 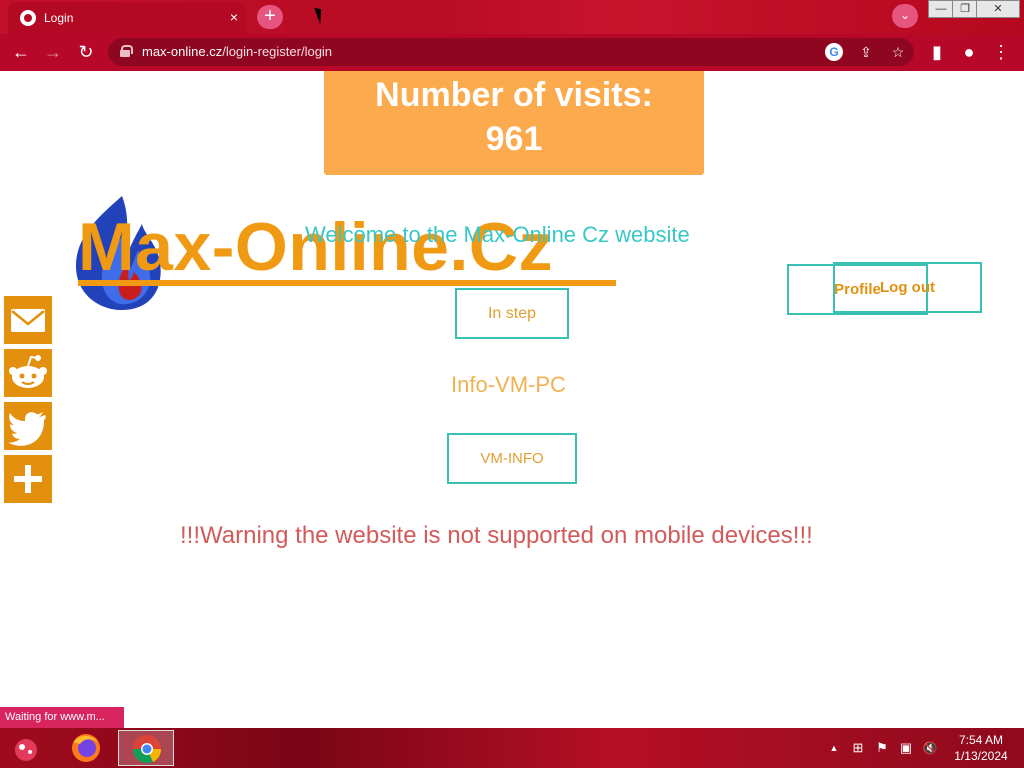 I want to click on clock-date: 1/13/2024, so click(x=981, y=756).